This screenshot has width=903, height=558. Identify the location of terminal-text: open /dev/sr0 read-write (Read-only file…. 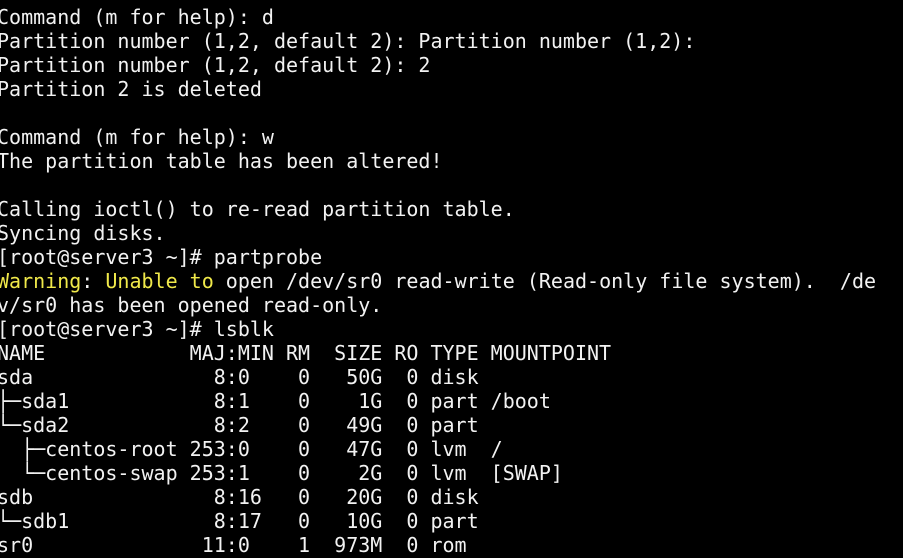
(545, 281).